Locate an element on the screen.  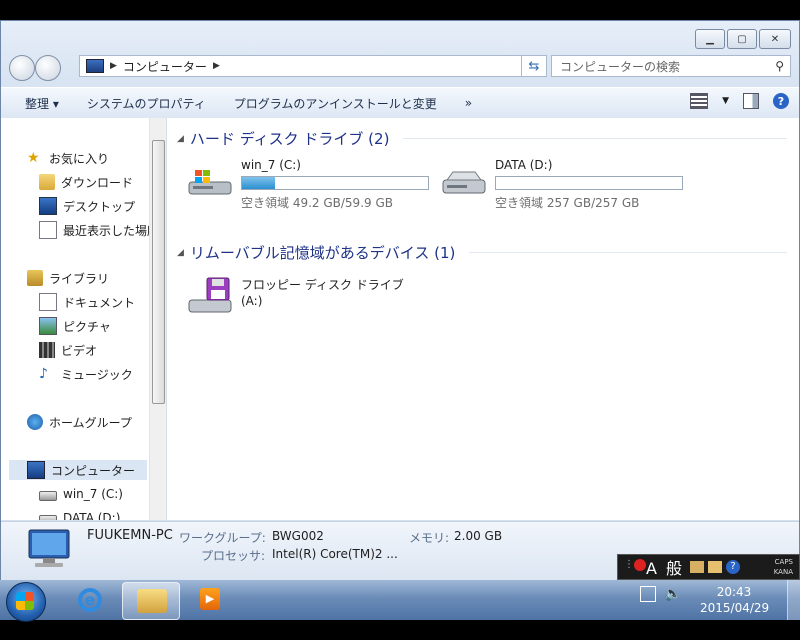
sidebar-item-label: ミュージック is located at coordinates (97, 374).